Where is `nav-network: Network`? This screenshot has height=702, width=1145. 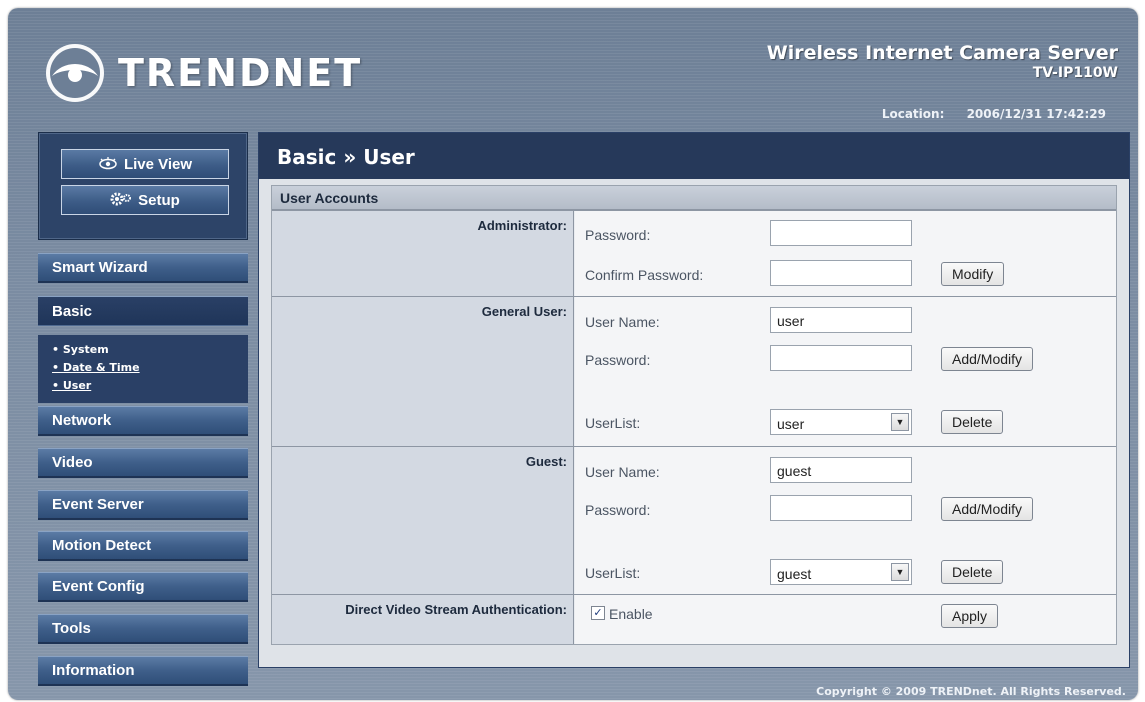
nav-network: Network is located at coordinates (143, 421).